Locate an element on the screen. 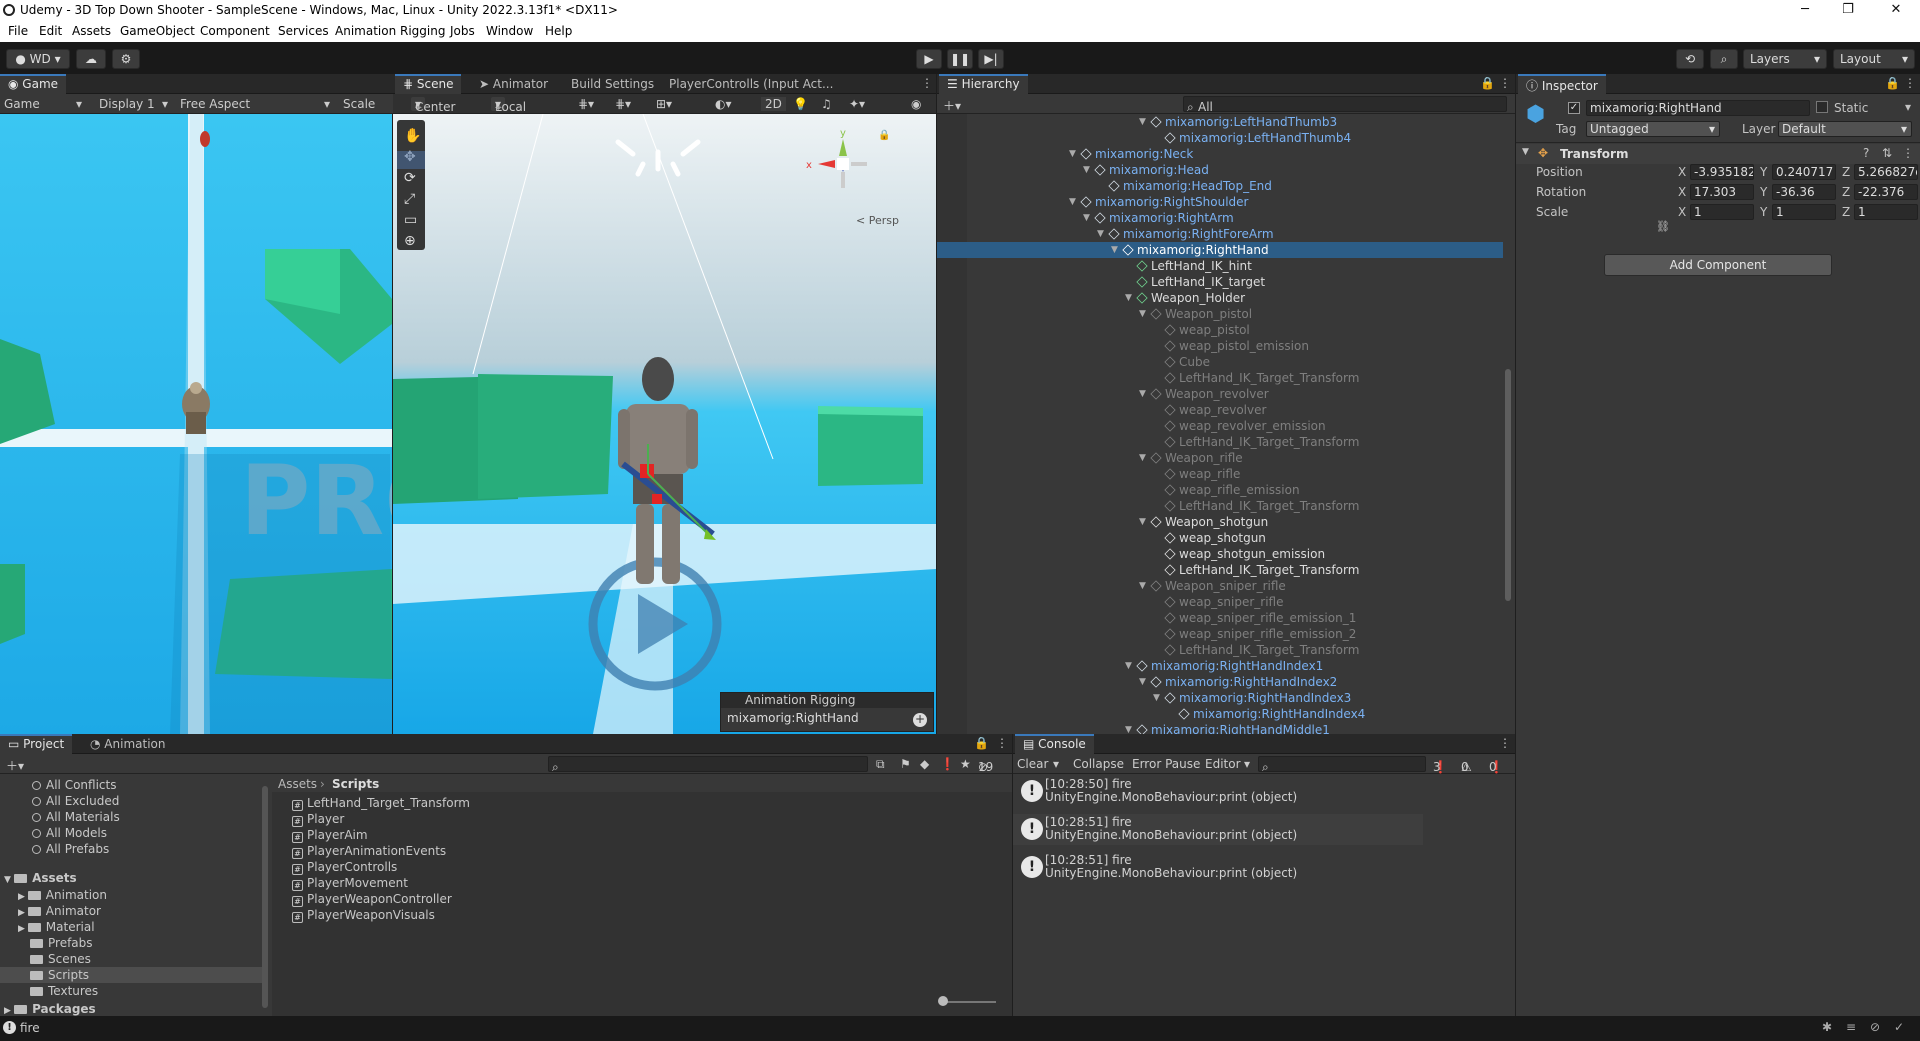 Image resolution: width=1920 pixels, height=1041 pixels. transform-y-field: 0.240717 is located at coordinates (1804, 172).